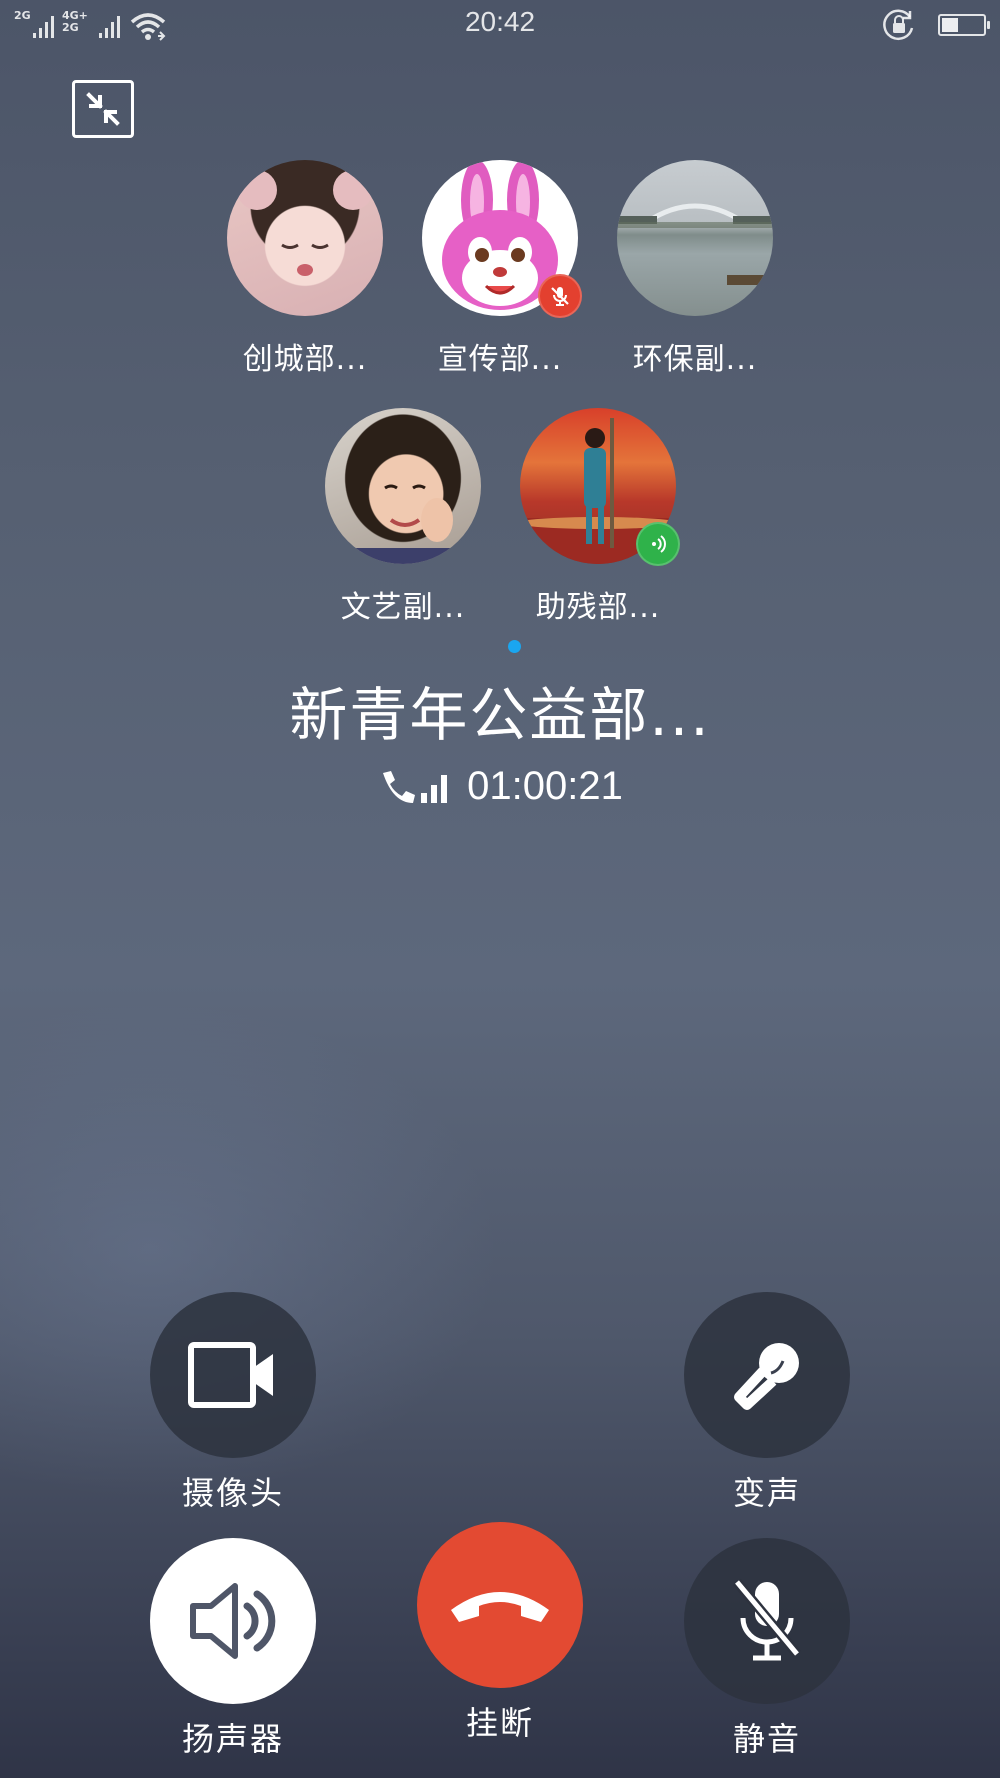 This screenshot has height=1778, width=1000. Describe the element at coordinates (500, 21) in the screenshot. I see `status-time: 20:42` at that location.